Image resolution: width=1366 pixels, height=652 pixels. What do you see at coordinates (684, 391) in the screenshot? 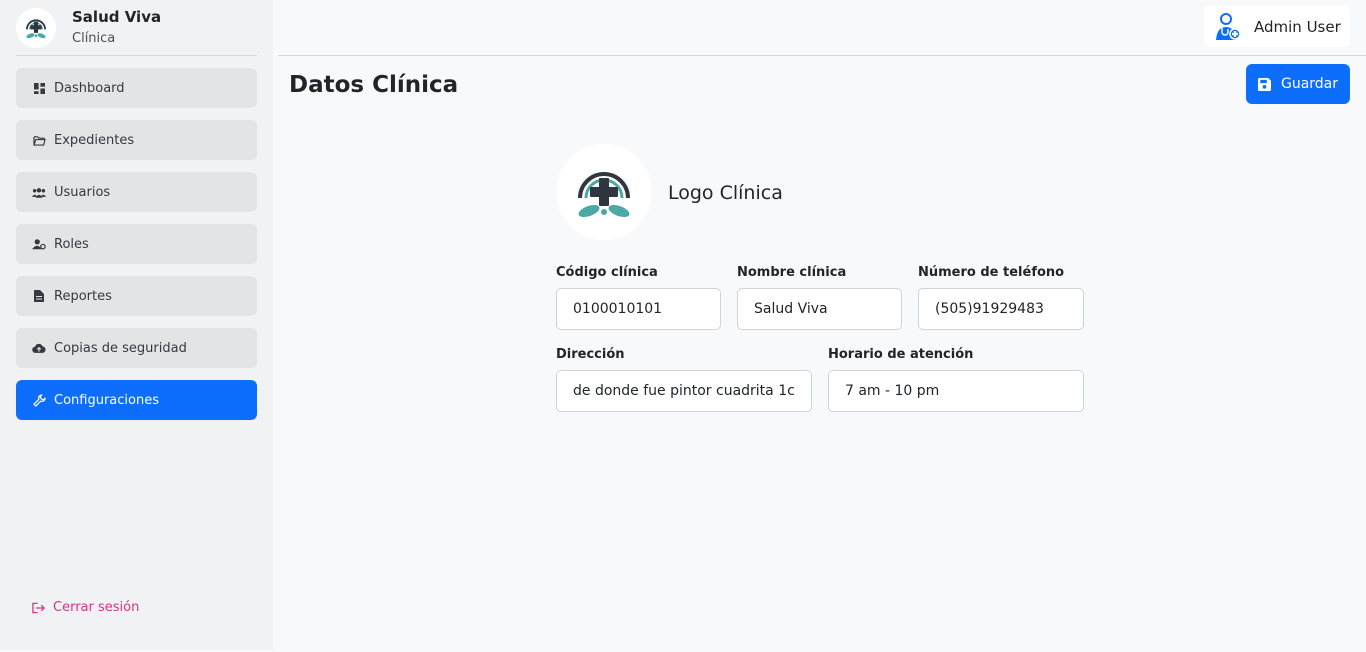
I see `direccion-input` at bounding box center [684, 391].